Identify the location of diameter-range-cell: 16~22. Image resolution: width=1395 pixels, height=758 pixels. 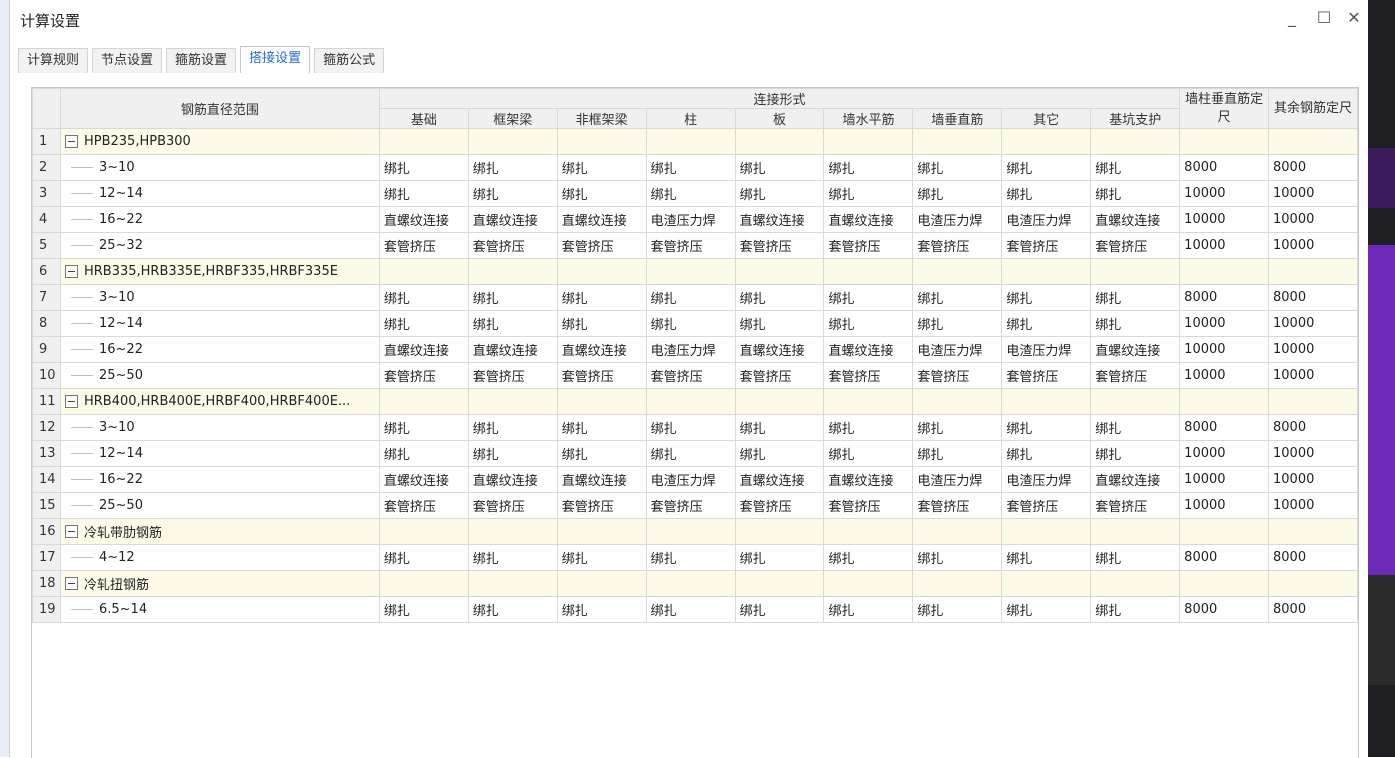
(219, 219).